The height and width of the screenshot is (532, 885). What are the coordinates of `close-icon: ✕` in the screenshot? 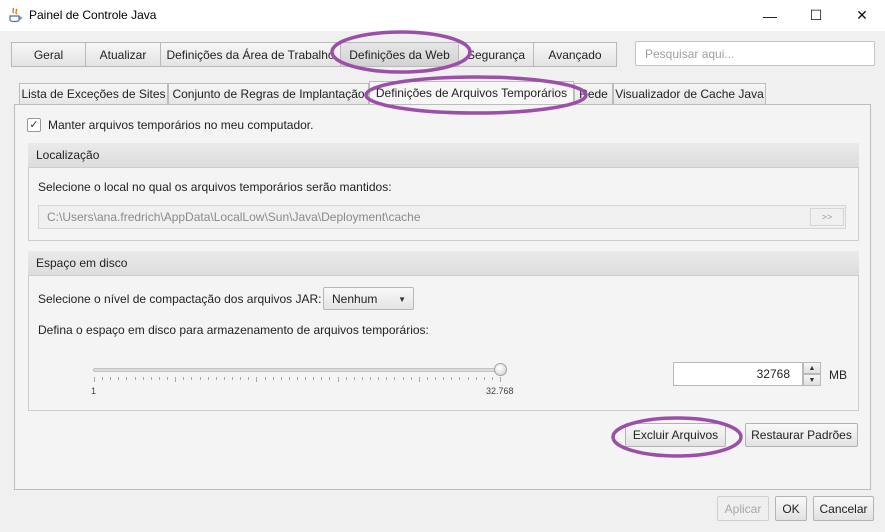 It's located at (862, 15).